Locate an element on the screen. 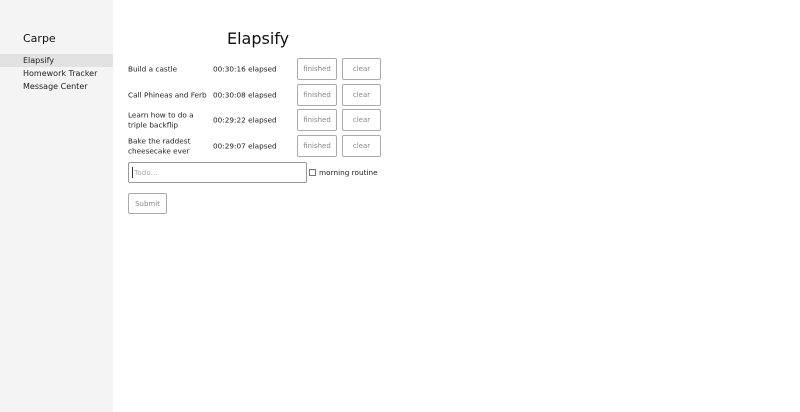  brand-title: Carpe is located at coordinates (39, 38).